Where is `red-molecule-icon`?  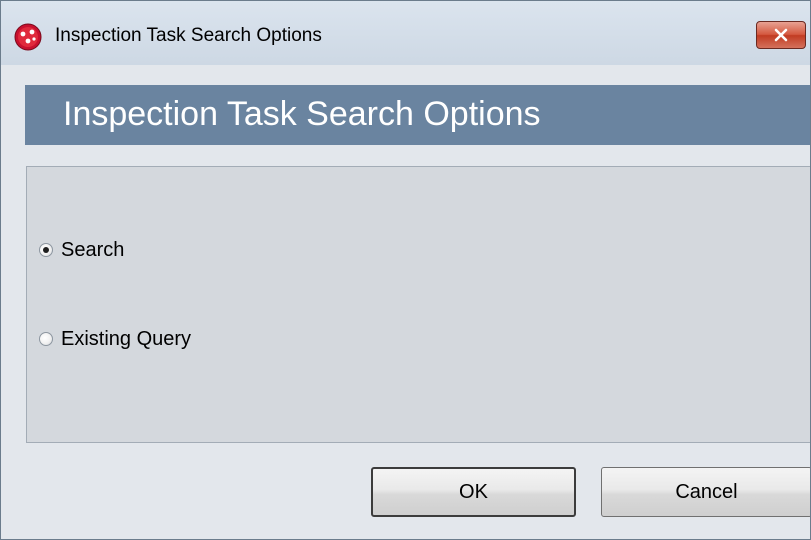 red-molecule-icon is located at coordinates (28, 37).